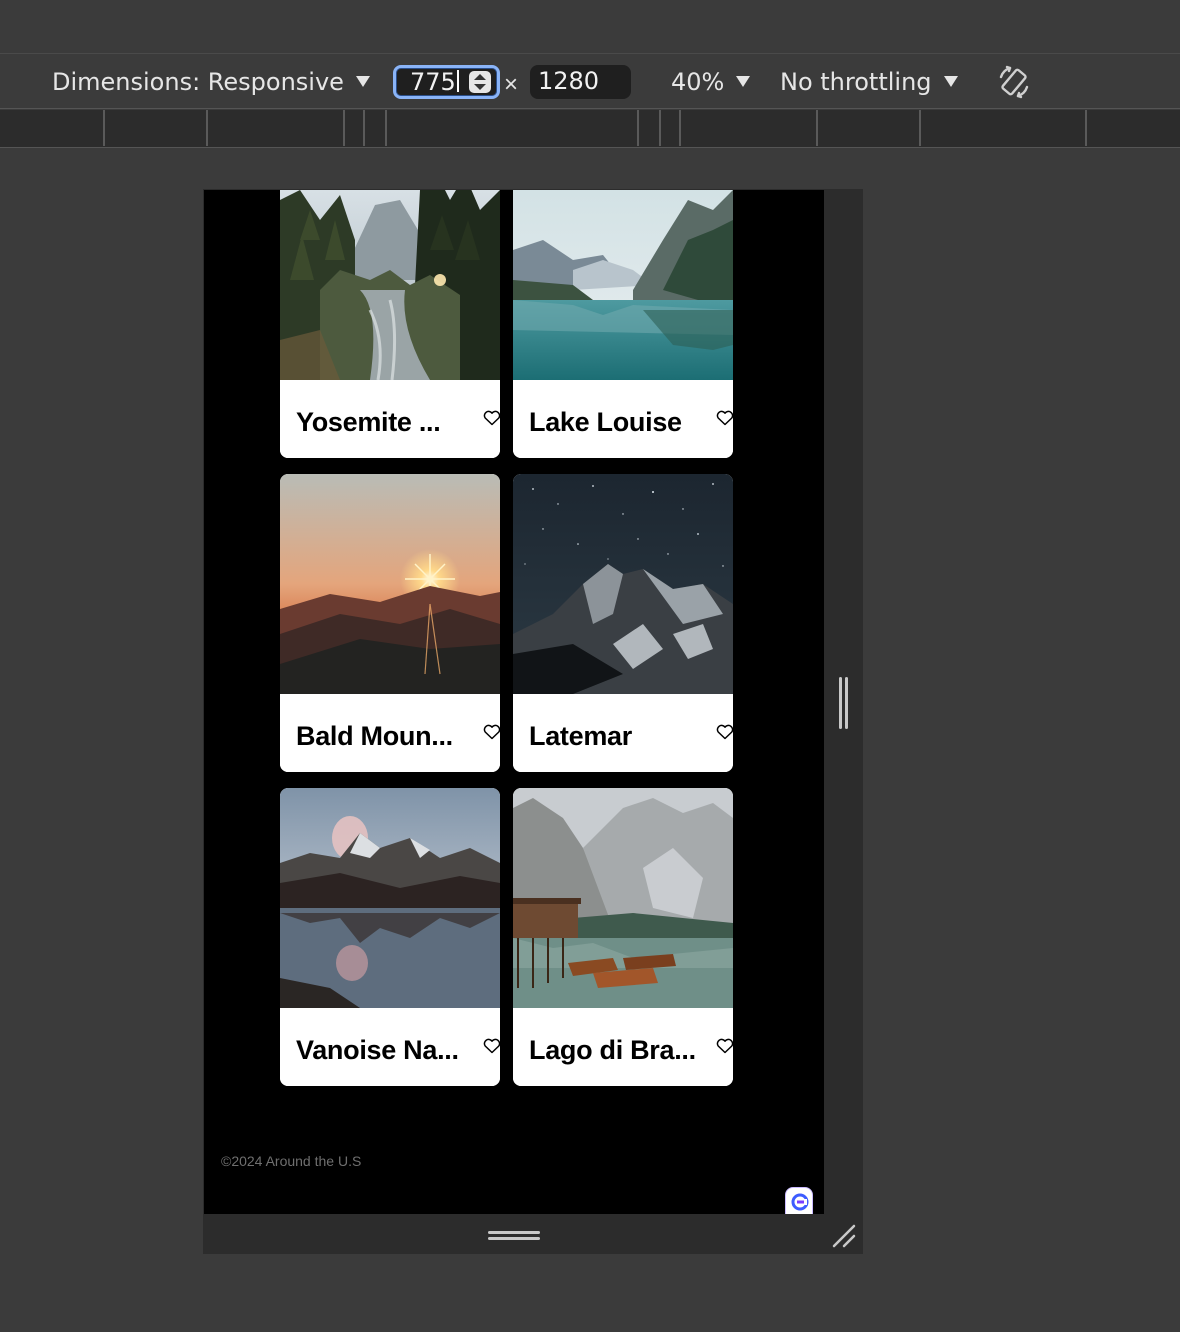 This screenshot has width=1180, height=1332. What do you see at coordinates (198, 82) in the screenshot?
I see `dimensions-label: Dimensions: Responsive` at bounding box center [198, 82].